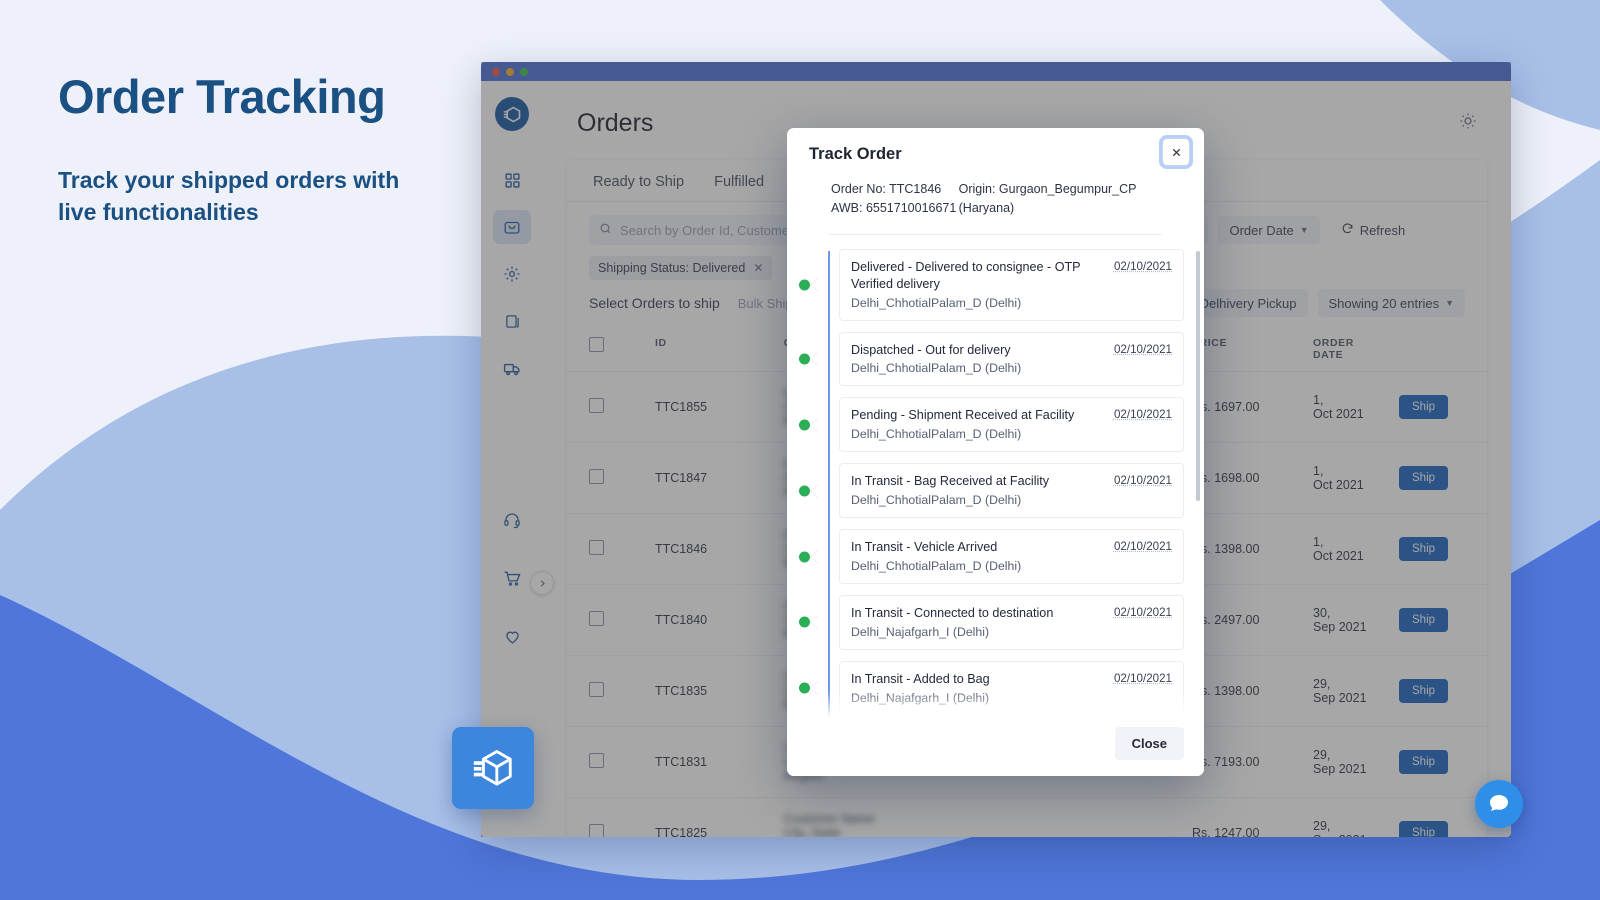  Describe the element at coordinates (995, 746) in the screenshot. I see `modal-footer: Close` at that location.